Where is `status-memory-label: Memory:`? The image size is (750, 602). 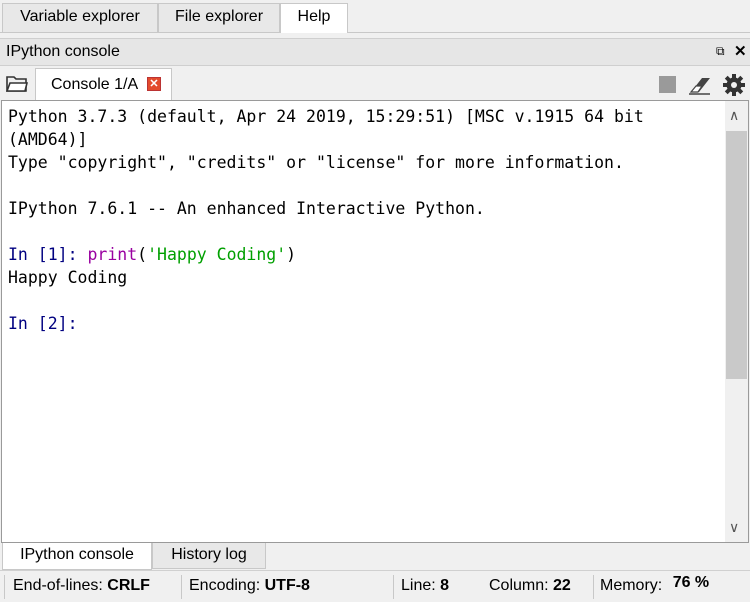 status-memory-label: Memory: is located at coordinates (631, 585).